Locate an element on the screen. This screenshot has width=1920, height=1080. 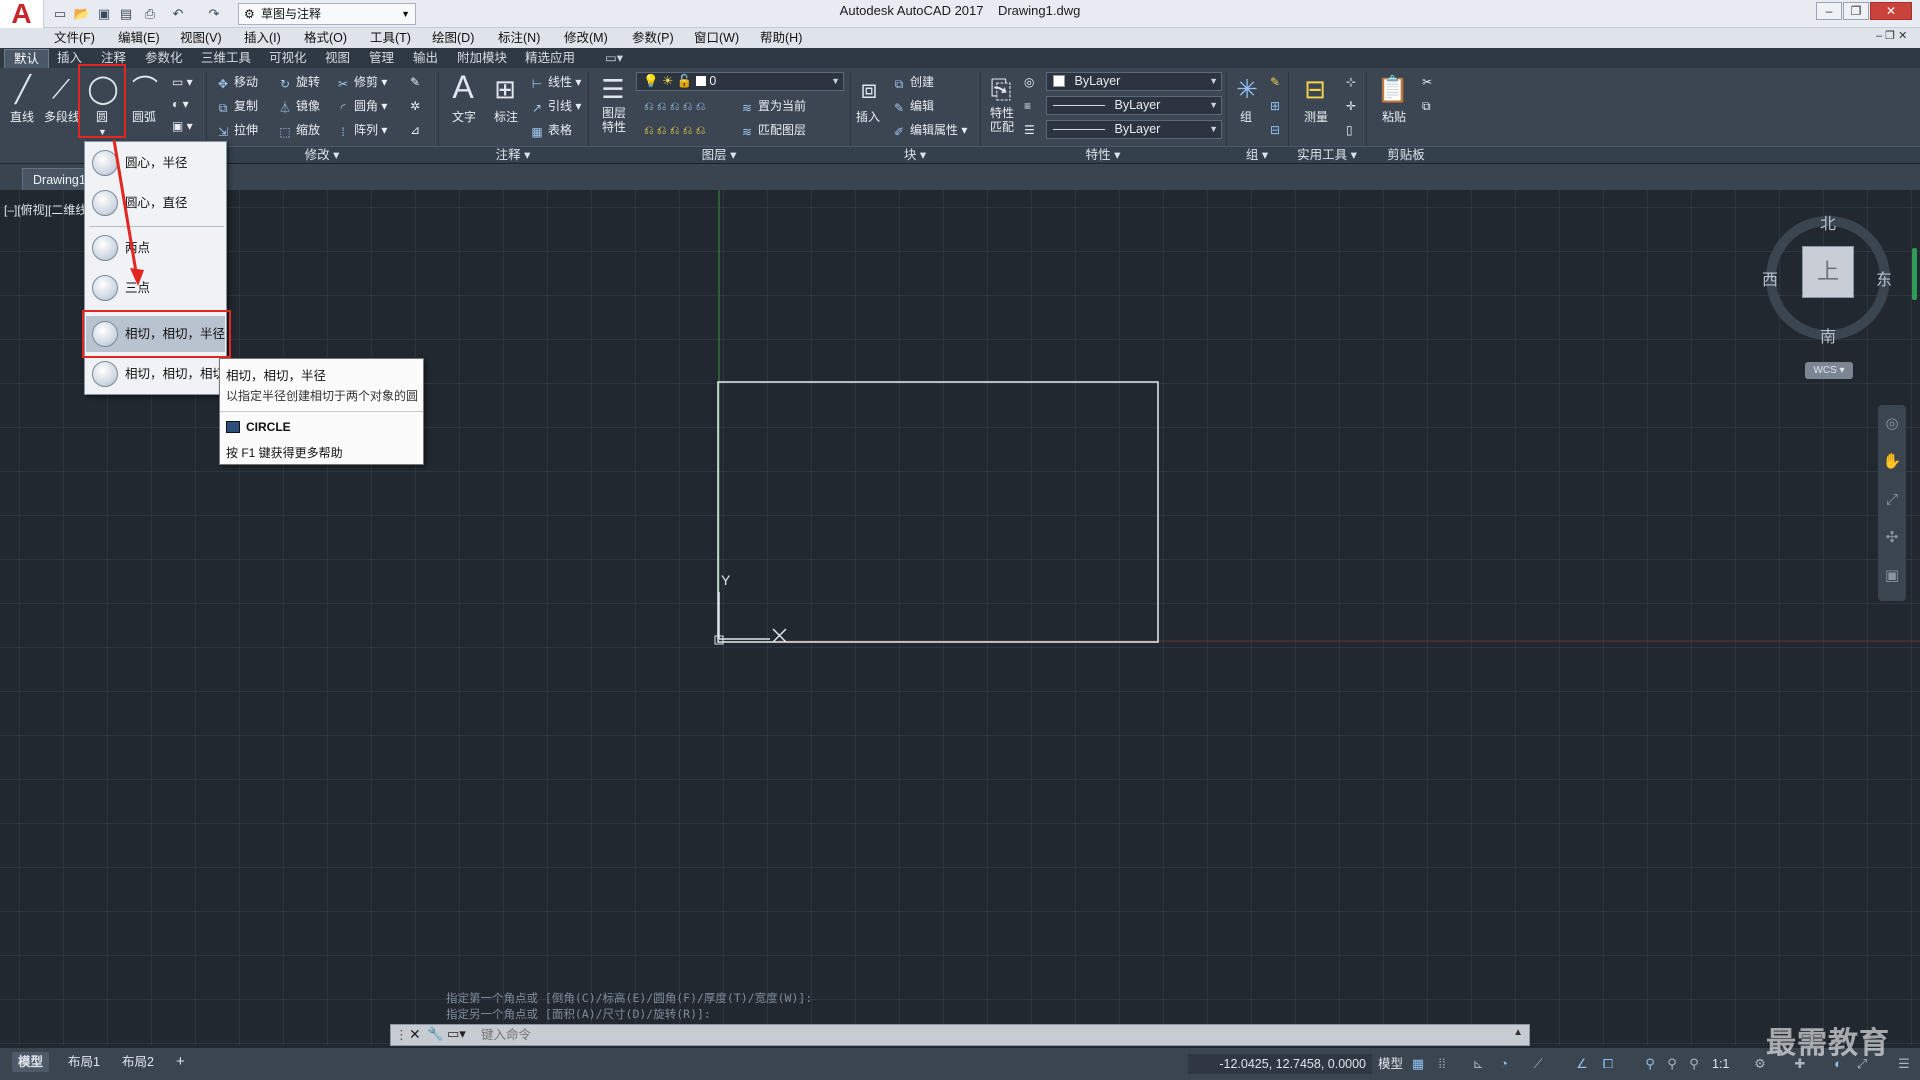
object-snap-icon: ⧠ is located at coordinates (1608, 1064).